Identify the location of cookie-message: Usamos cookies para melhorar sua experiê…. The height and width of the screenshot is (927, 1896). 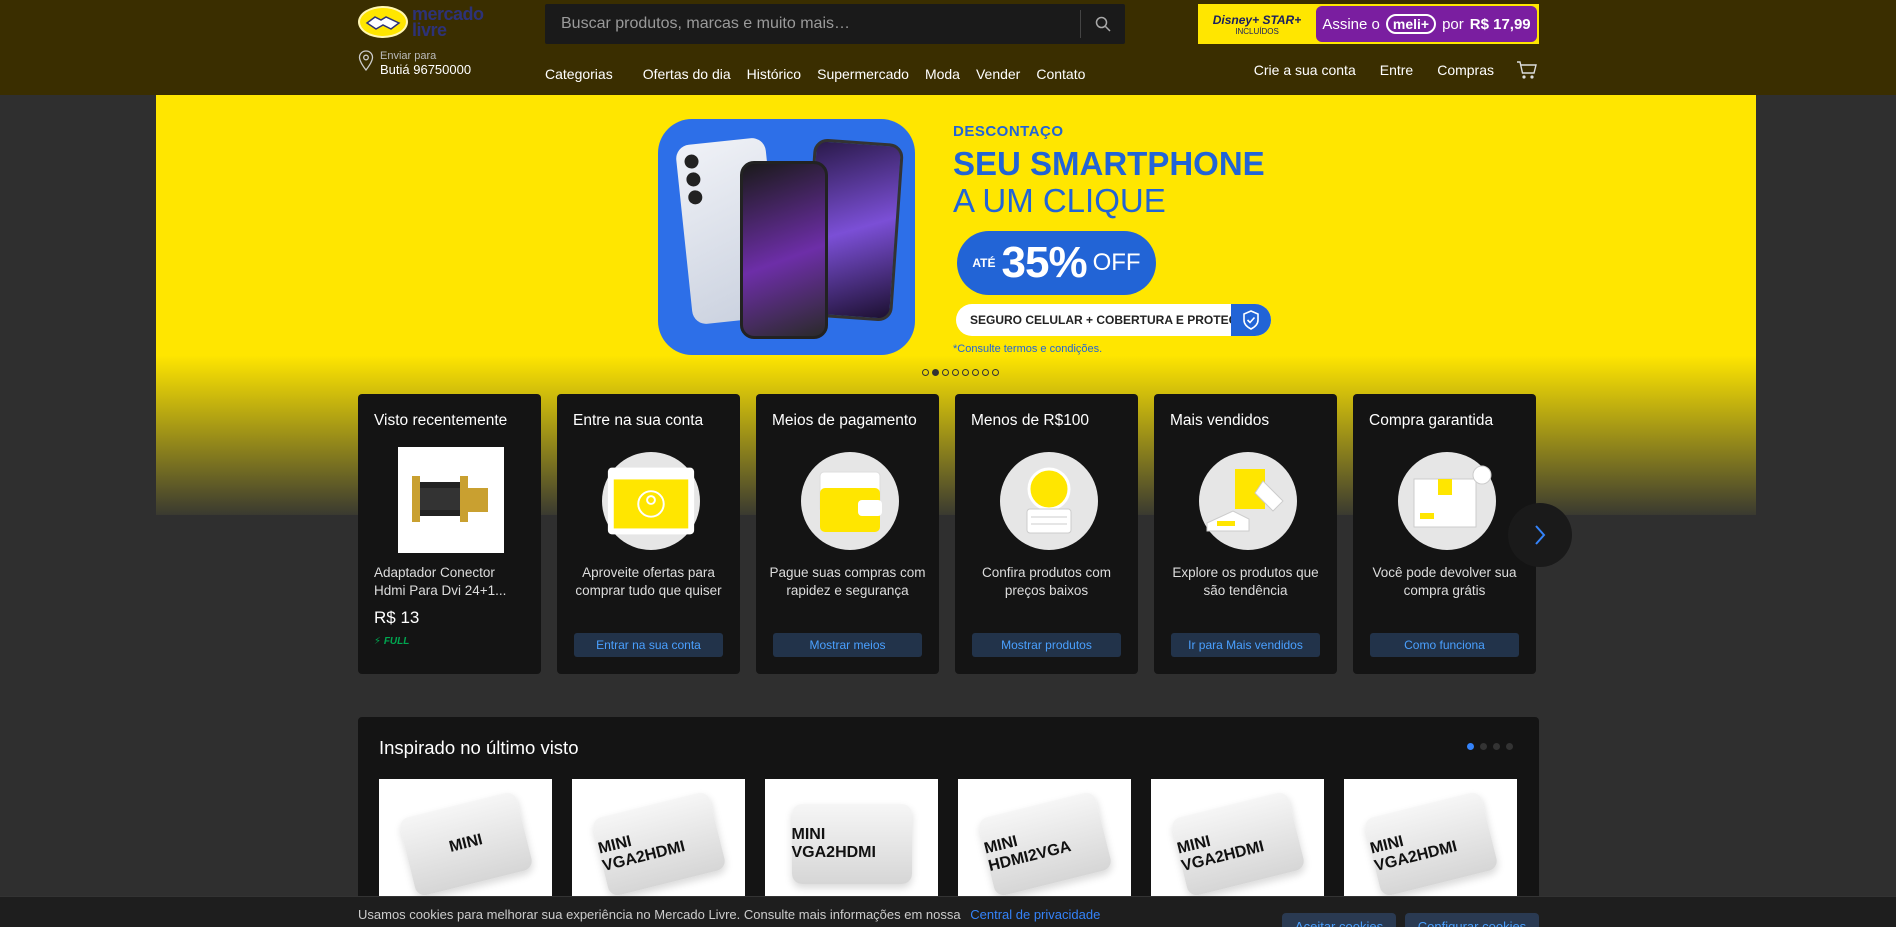
(659, 914).